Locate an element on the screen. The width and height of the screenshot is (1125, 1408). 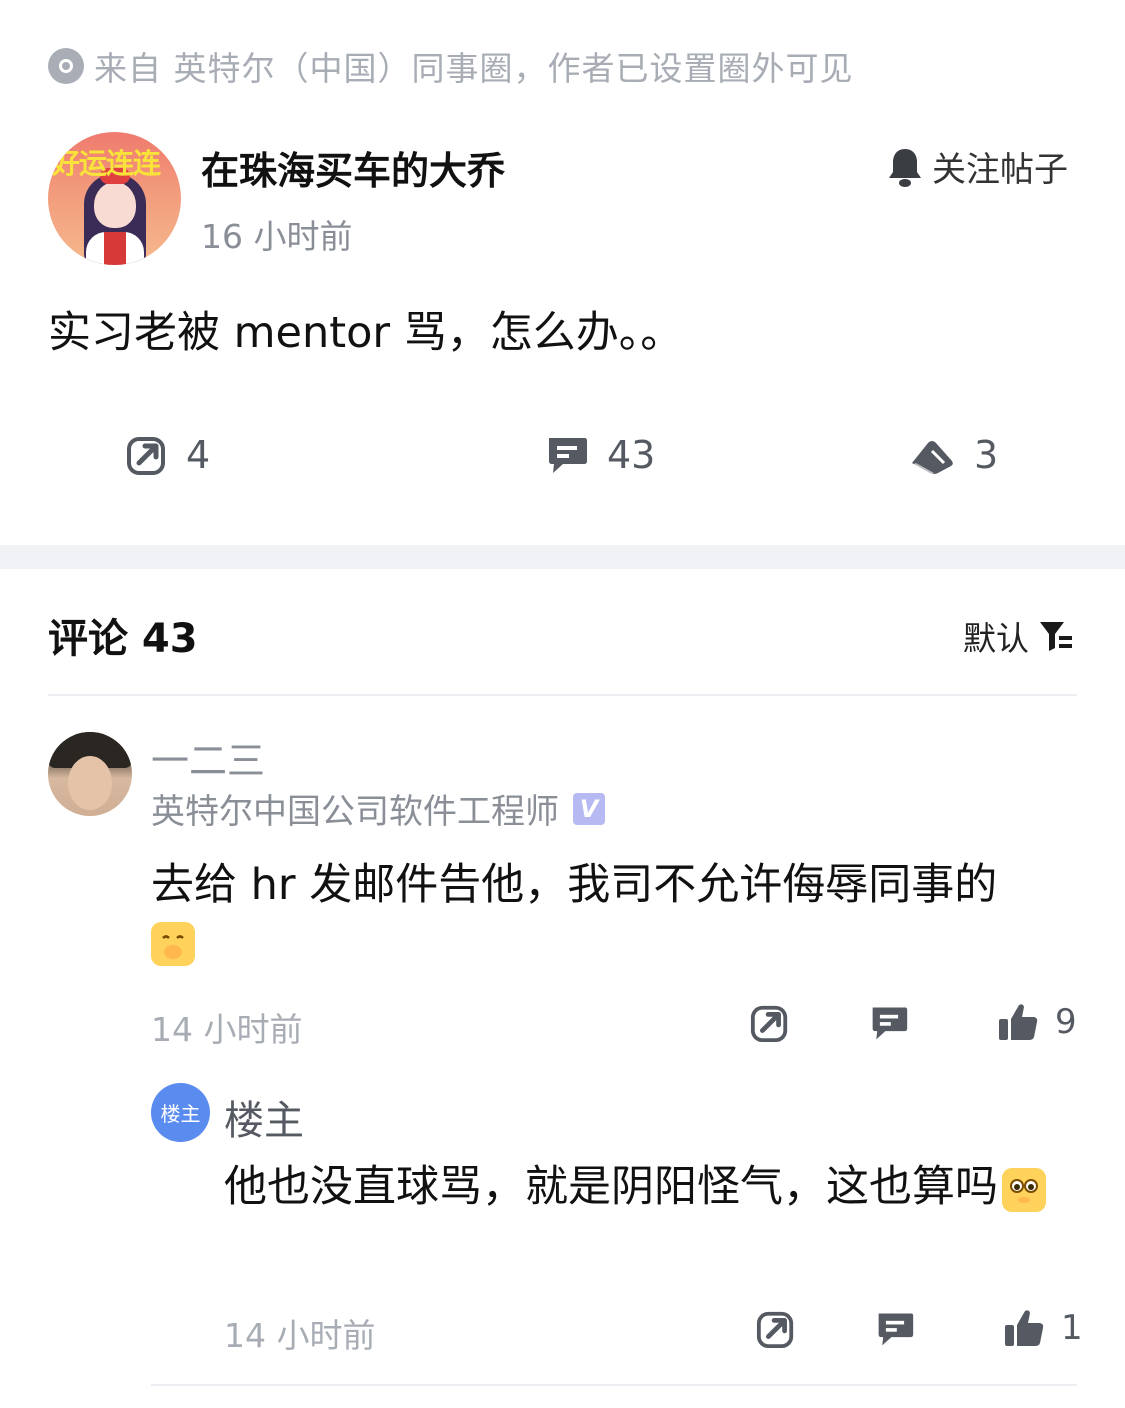
comment-like-button: 9 is located at coordinates (1037, 1022).